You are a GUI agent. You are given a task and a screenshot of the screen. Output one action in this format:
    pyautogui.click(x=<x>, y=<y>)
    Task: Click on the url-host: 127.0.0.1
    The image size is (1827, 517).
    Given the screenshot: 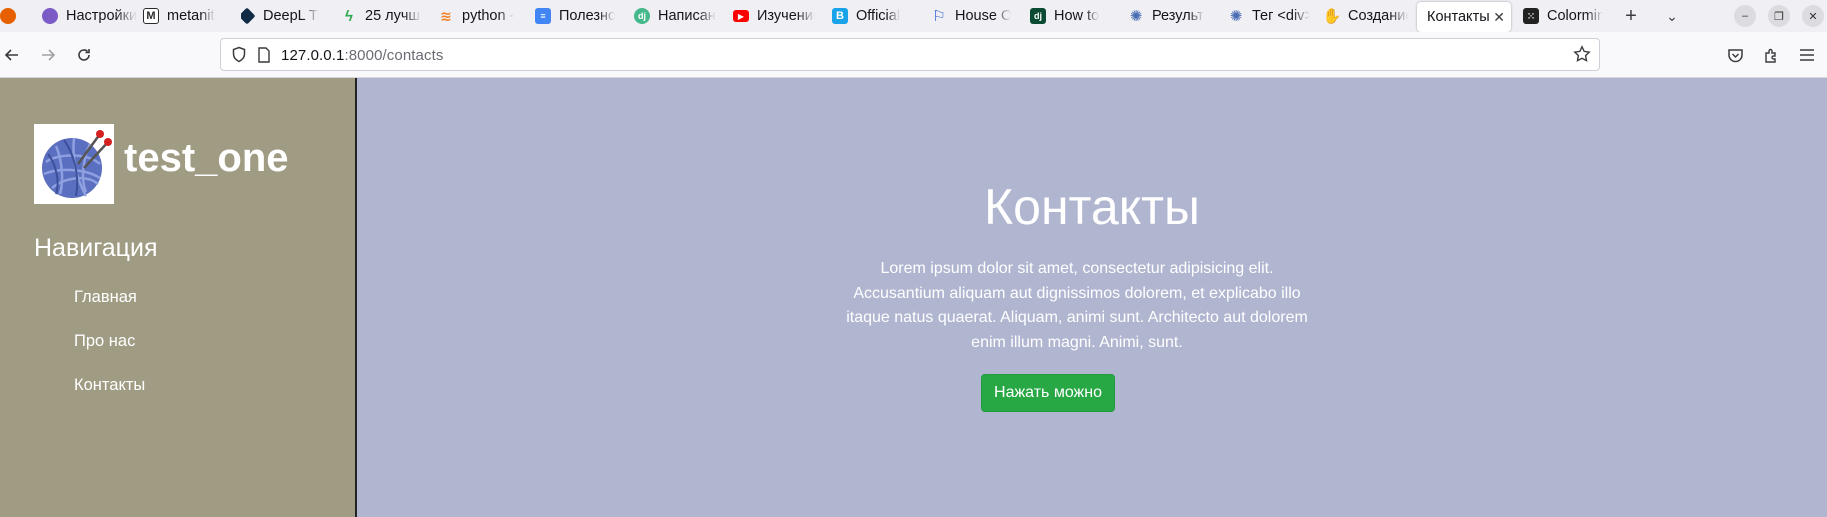 What is the action you would take?
    pyautogui.click(x=313, y=55)
    